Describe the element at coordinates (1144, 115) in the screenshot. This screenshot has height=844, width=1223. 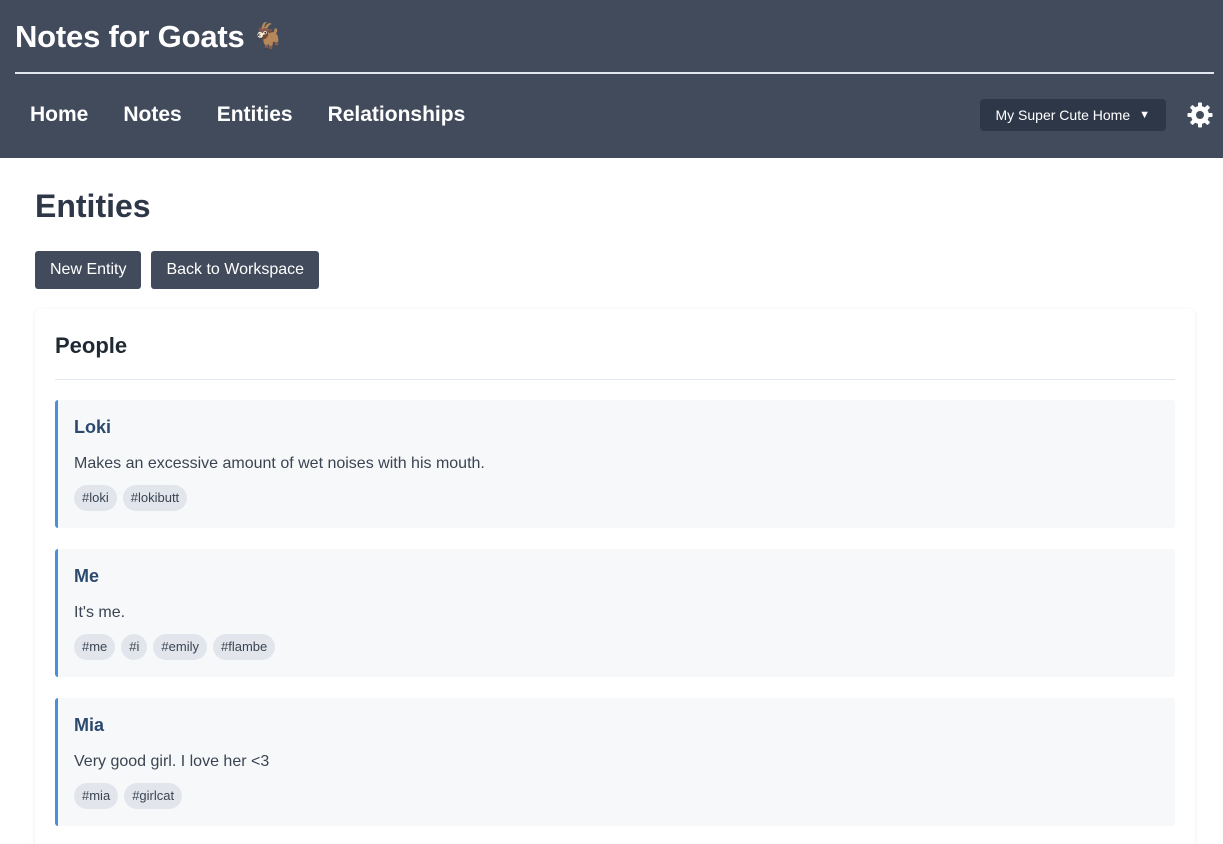
I see `caret-down-icon: ▼` at that location.